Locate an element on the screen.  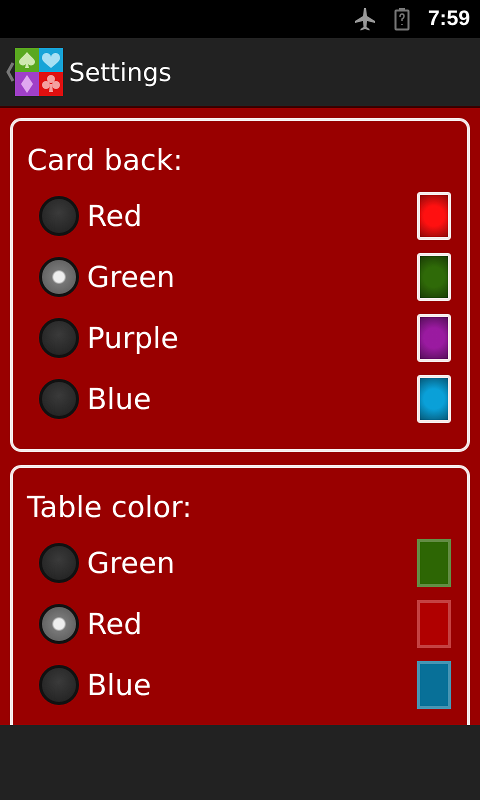
screen-title: Settings is located at coordinates (120, 72).